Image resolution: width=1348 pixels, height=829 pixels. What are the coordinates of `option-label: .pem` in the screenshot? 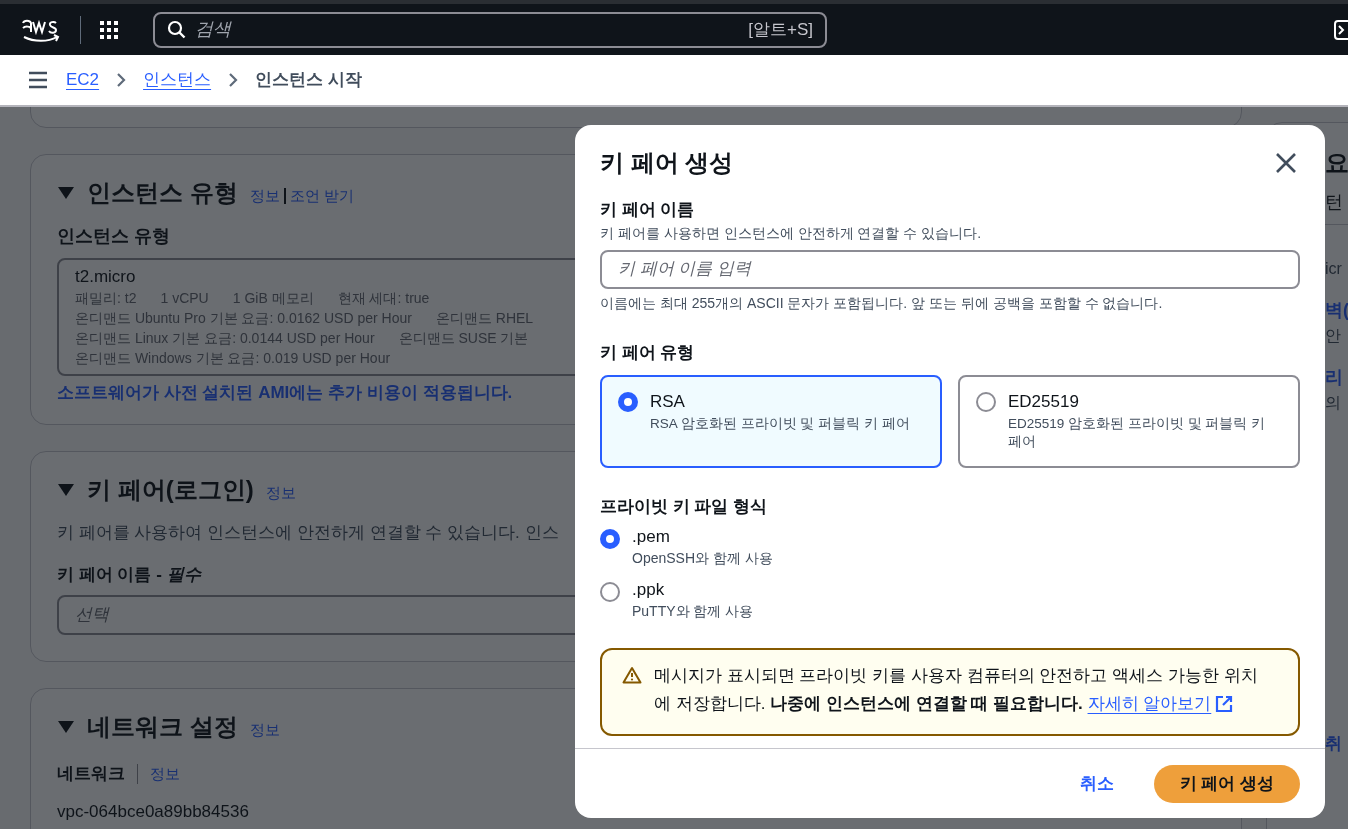 It's located at (651, 536).